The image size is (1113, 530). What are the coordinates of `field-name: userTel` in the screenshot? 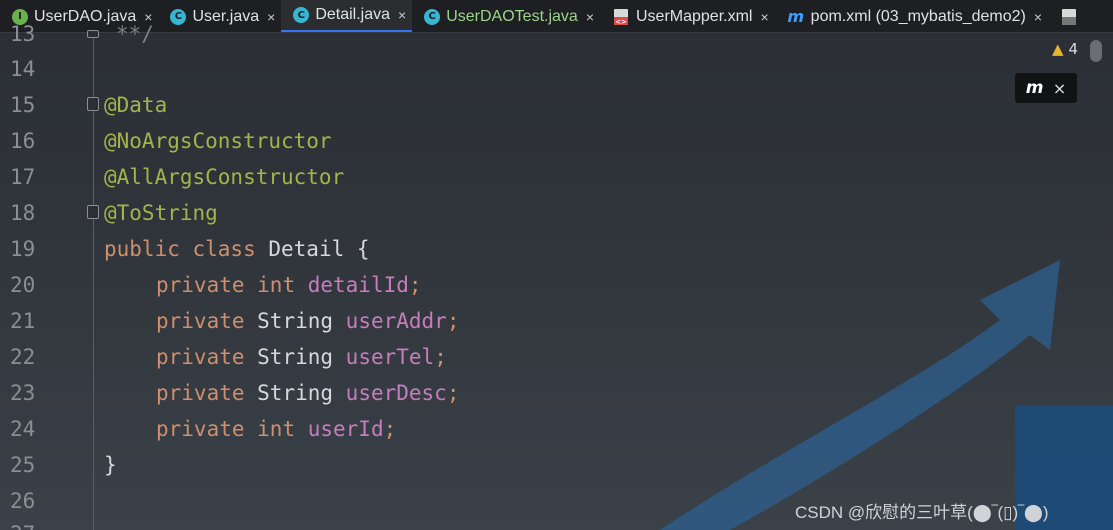 It's located at (390, 357).